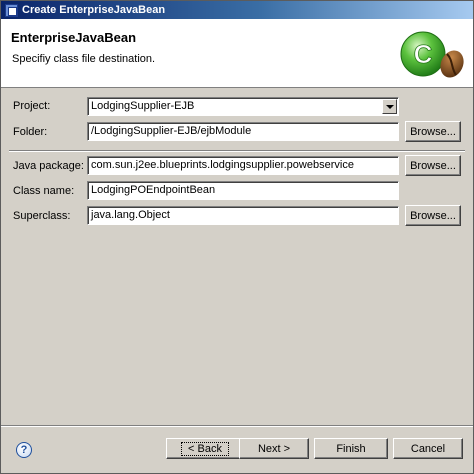  I want to click on superclass-value: java.lang.Object, so click(130, 215).